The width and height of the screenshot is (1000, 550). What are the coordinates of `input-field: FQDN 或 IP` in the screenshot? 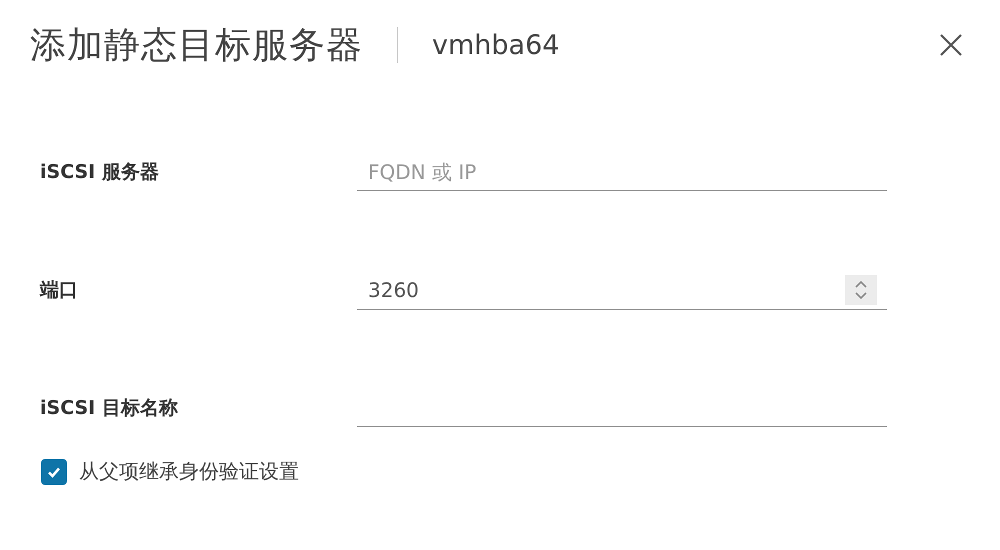 It's located at (622, 172).